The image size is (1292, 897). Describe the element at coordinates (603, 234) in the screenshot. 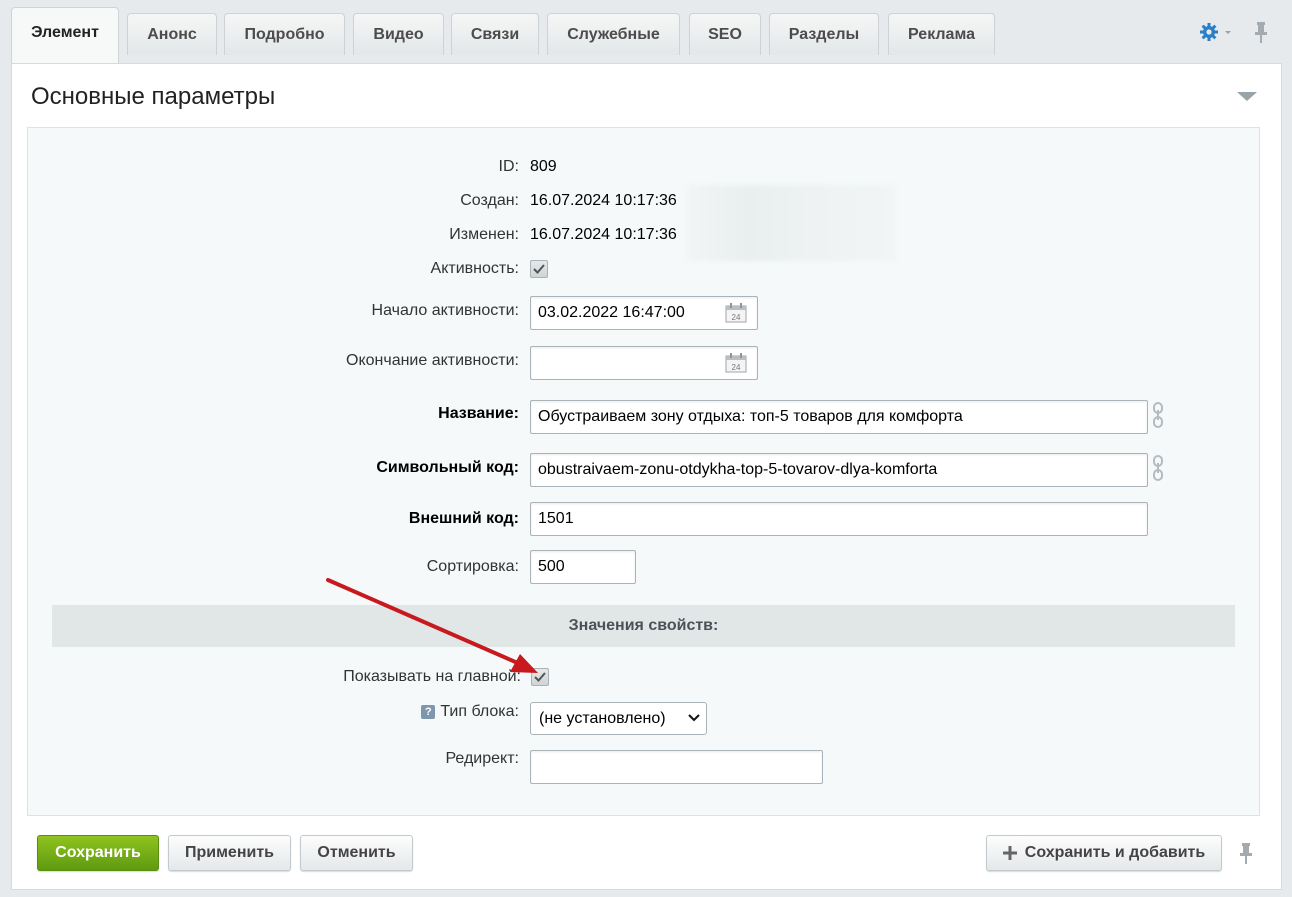

I see `modified-value: 16.07.2024 10:17:36` at that location.